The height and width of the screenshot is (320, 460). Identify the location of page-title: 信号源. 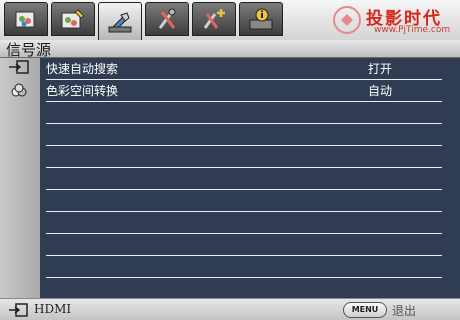
(29, 50).